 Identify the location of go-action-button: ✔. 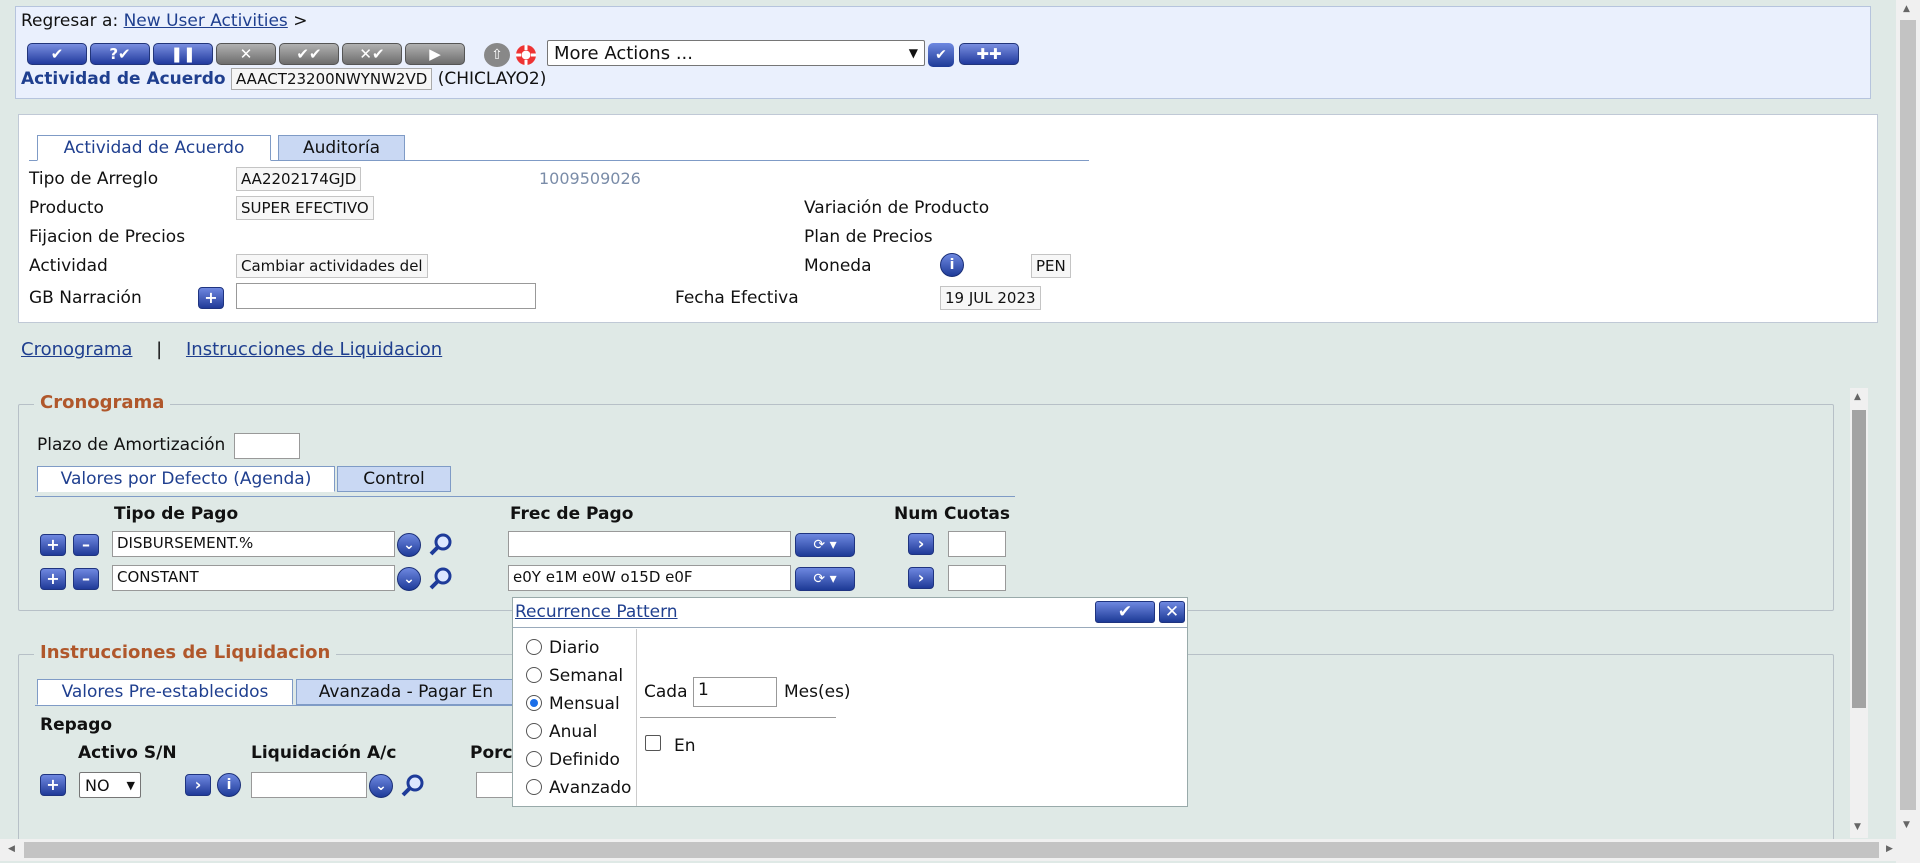
(941, 55).